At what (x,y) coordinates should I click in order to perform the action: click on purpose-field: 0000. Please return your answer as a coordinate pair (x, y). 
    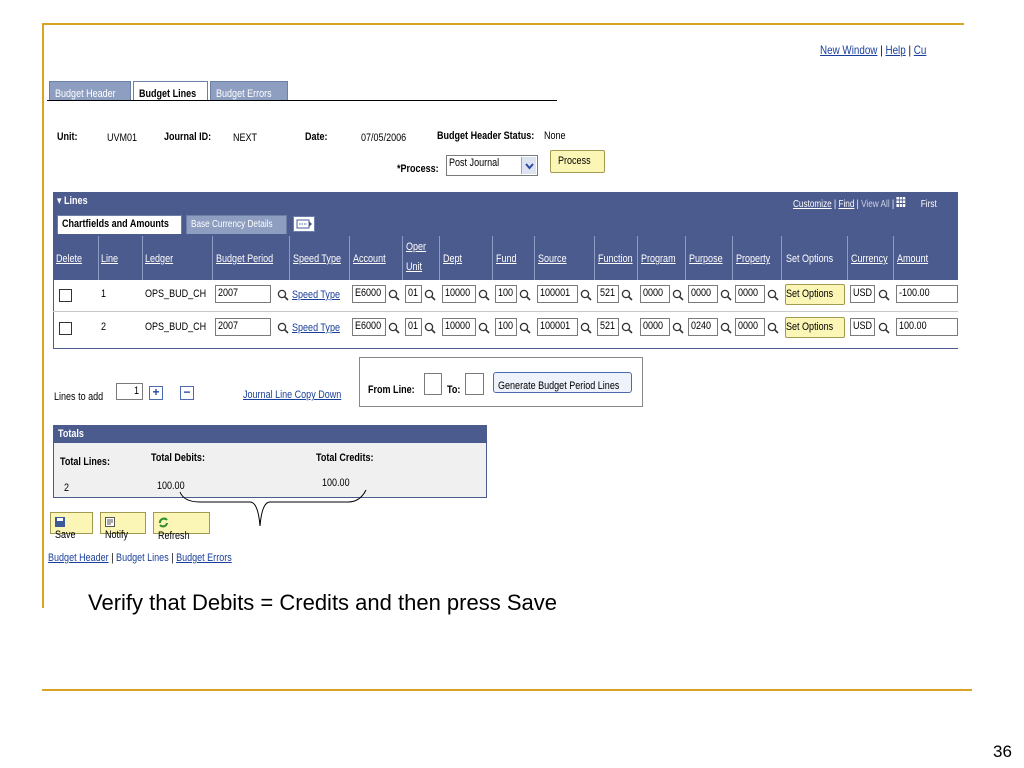
    Looking at the image, I should click on (703, 294).